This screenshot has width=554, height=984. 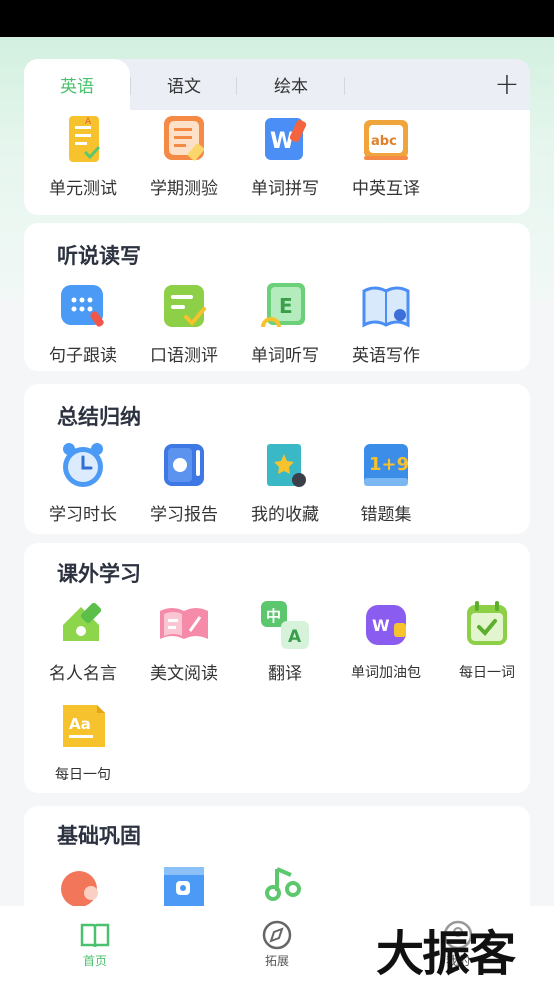 What do you see at coordinates (386, 356) in the screenshot?
I see `item-label: 英语写作` at bounding box center [386, 356].